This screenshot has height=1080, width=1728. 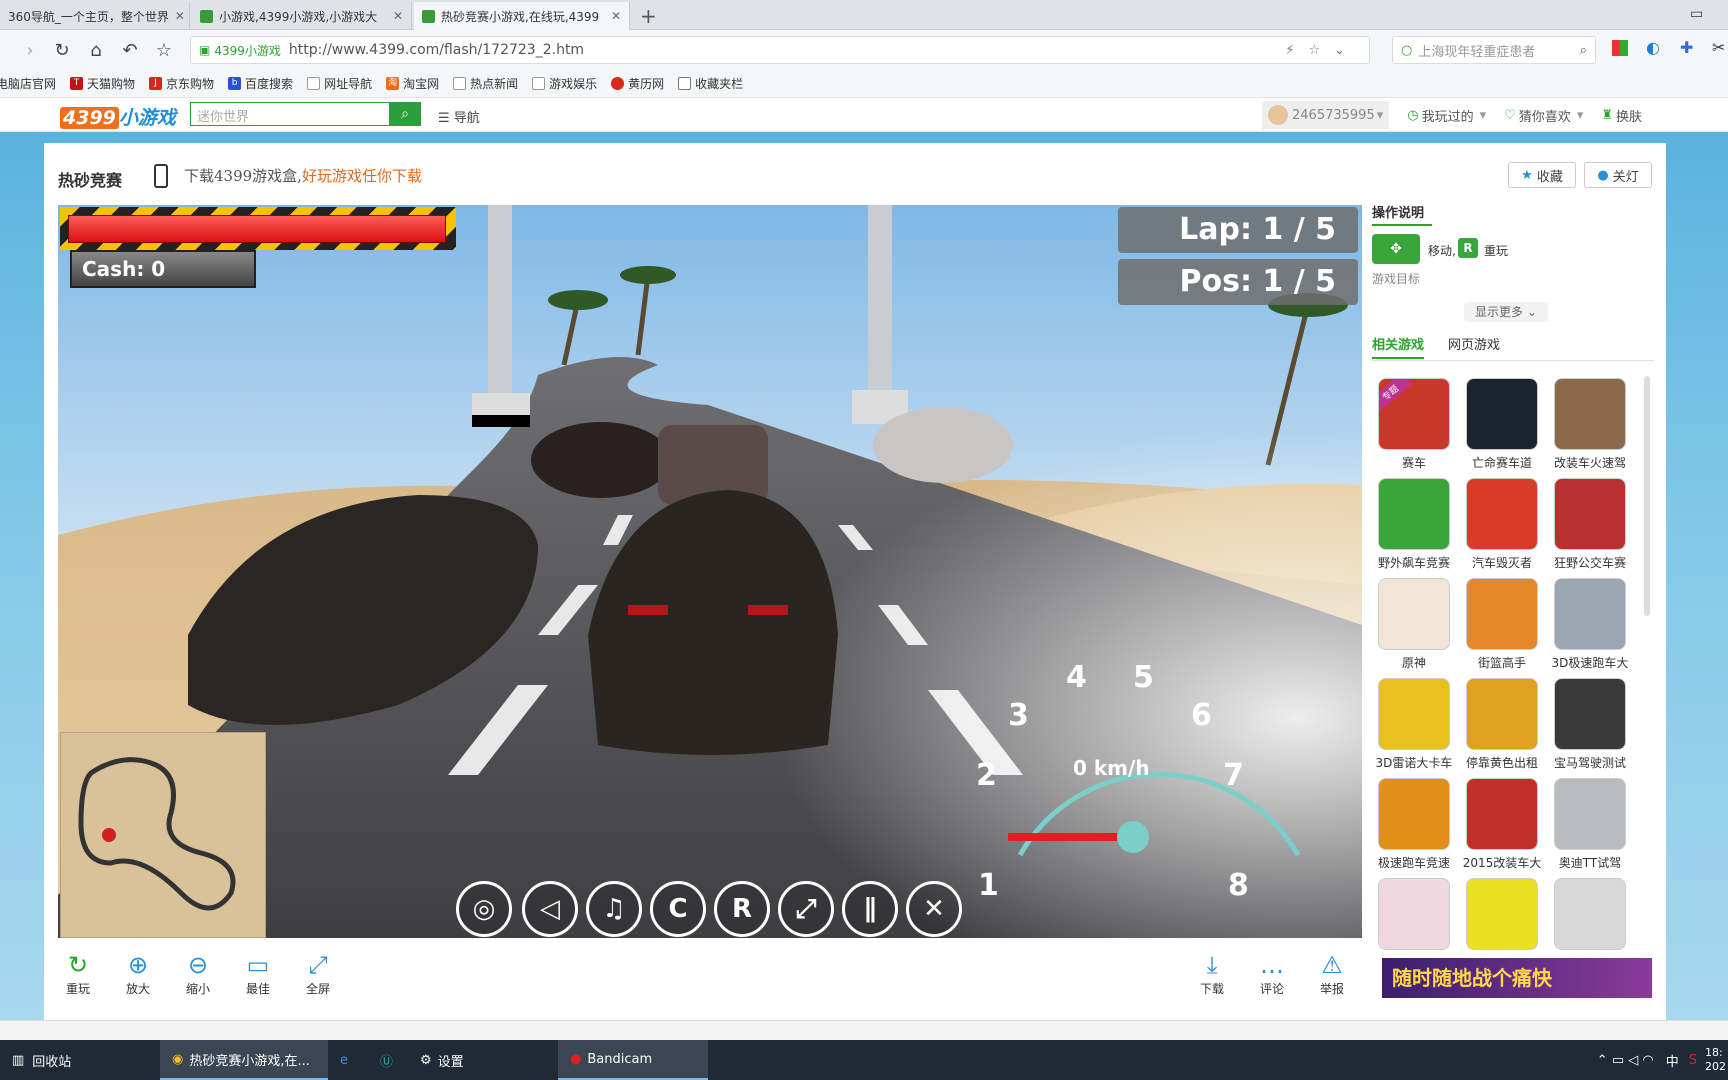 I want to click on related-game-item: 改装车火速驾, so click(x=1590, y=424).